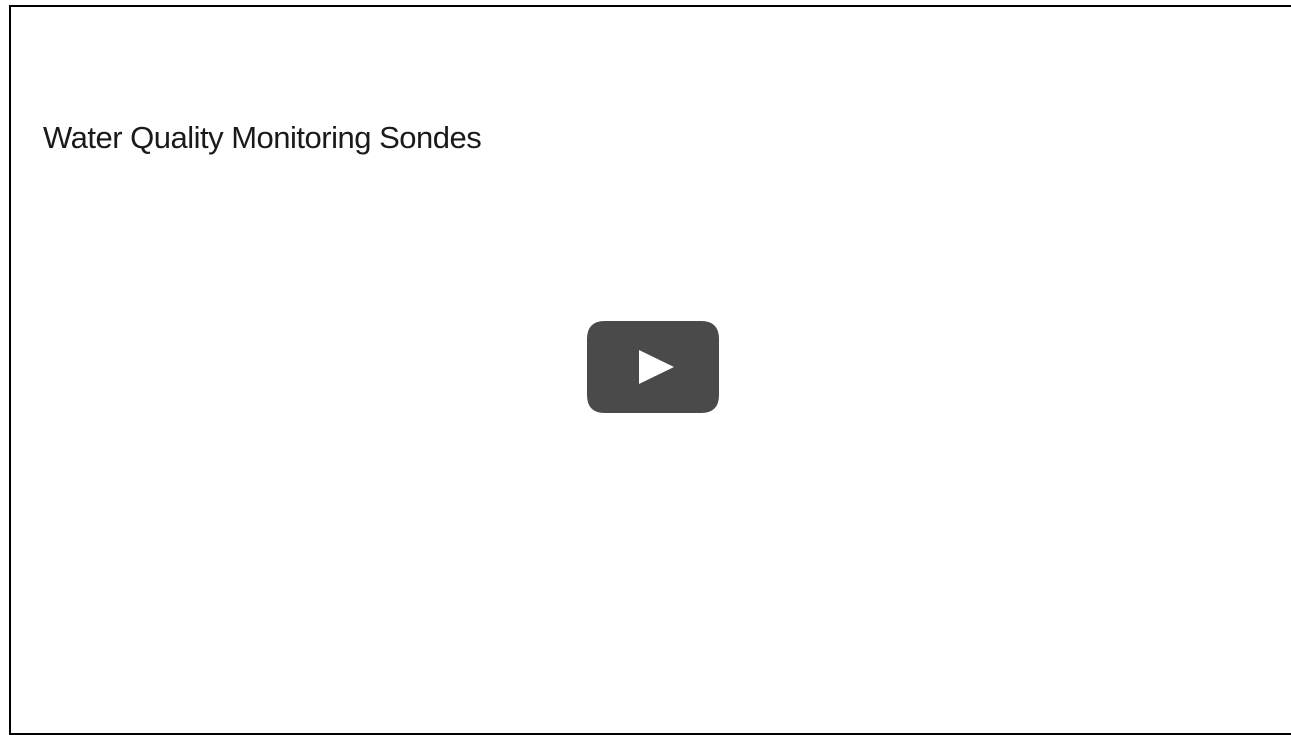  I want to click on video-title: Water Quality Monitoring Sondes, so click(262, 138).